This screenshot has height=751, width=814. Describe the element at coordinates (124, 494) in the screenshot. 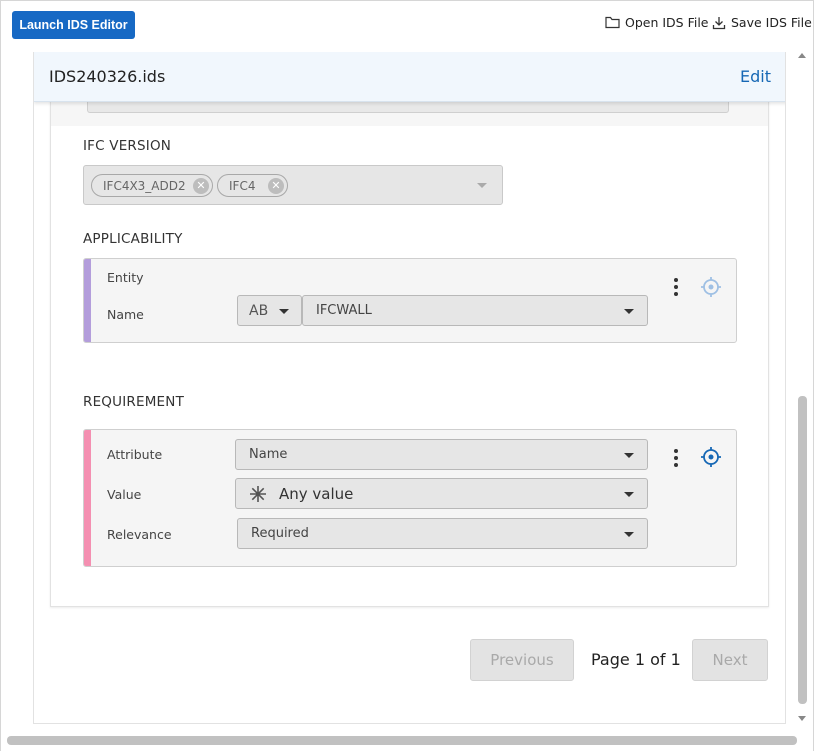

I see `value-label: Value` at that location.